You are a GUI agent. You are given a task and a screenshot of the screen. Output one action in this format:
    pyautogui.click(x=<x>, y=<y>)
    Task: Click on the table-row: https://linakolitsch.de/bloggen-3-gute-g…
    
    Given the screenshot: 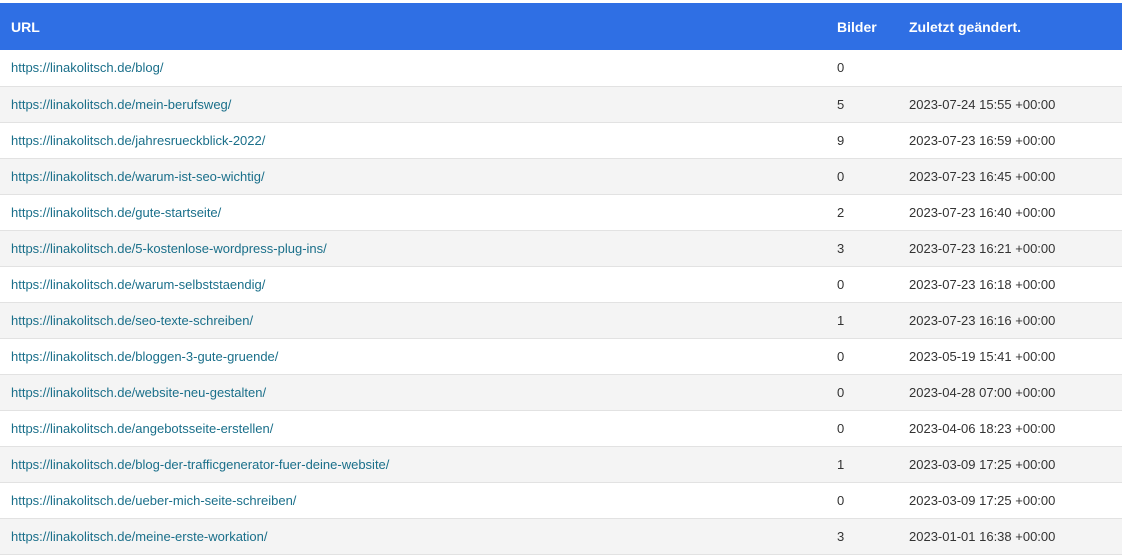 What is the action you would take?
    pyautogui.click(x=561, y=356)
    